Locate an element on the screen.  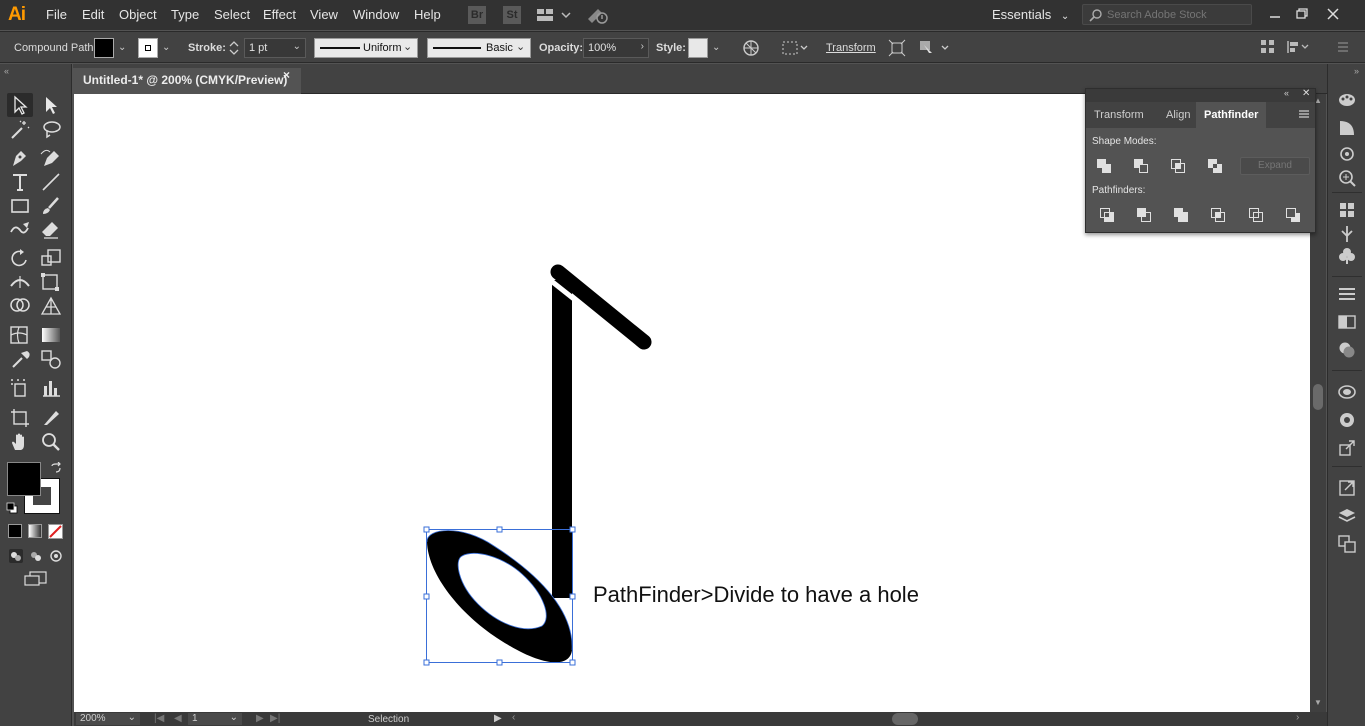
hand-tool is located at coordinates (20, 442).